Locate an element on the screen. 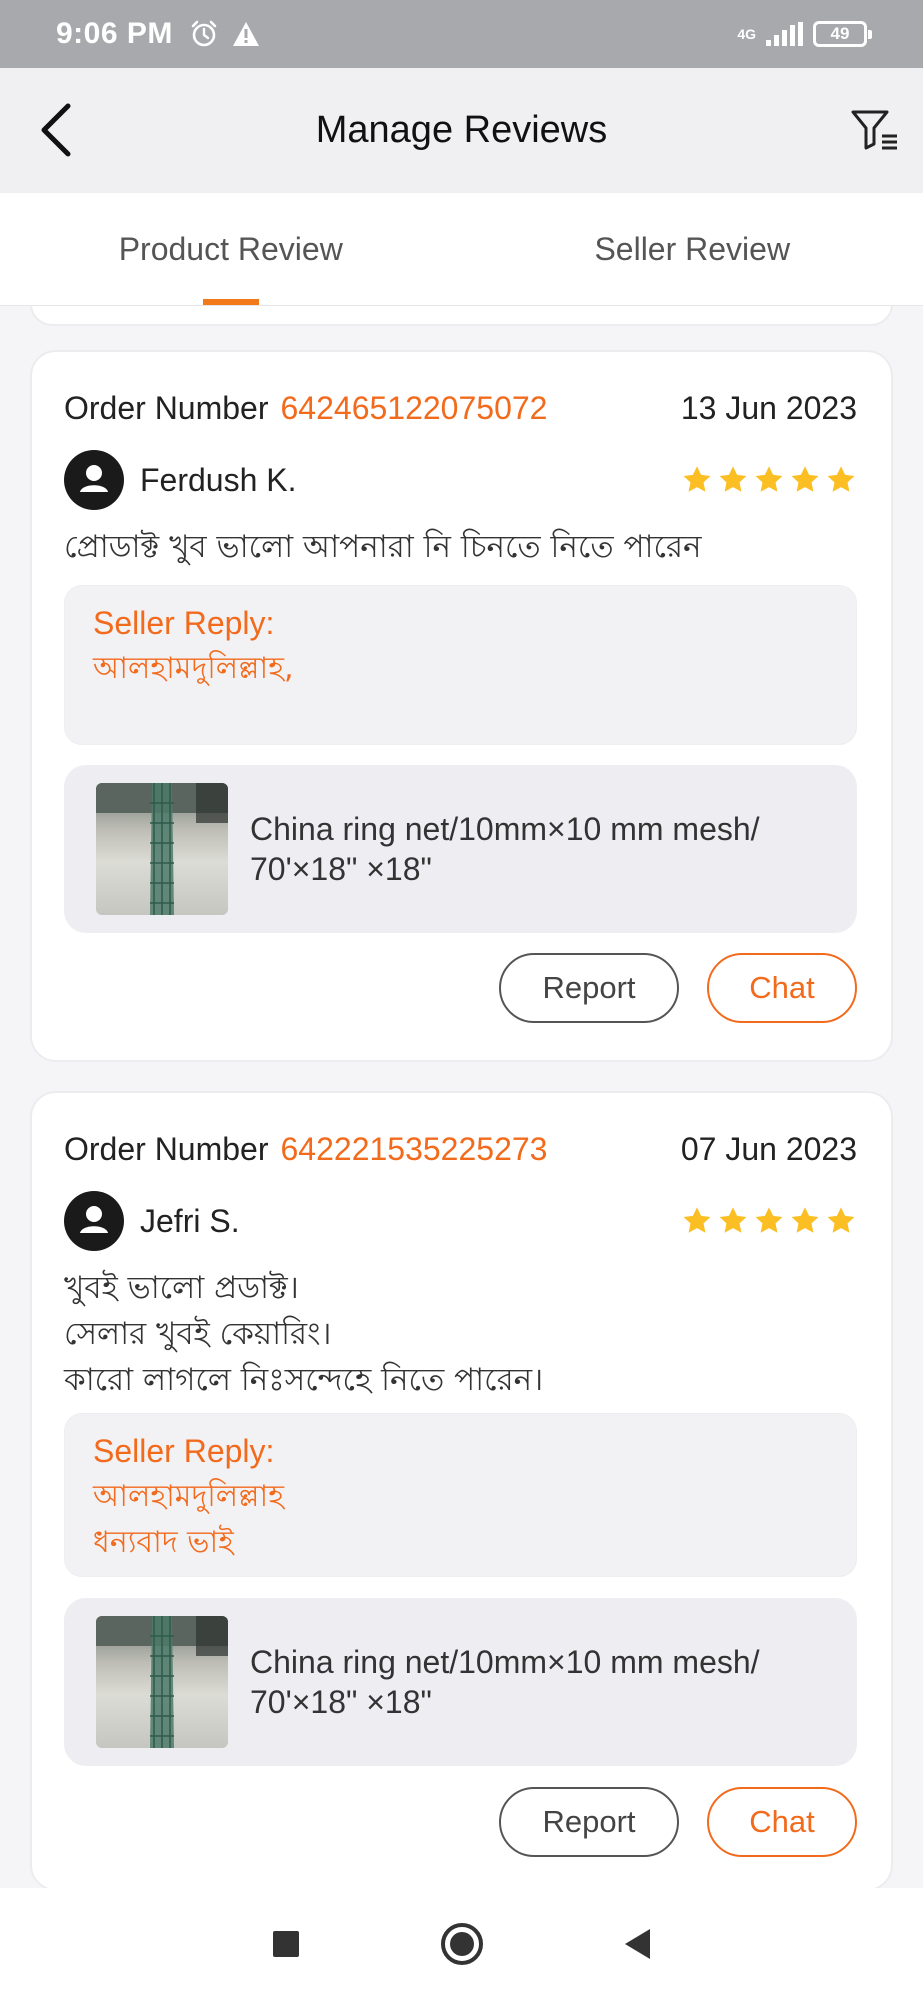 The height and width of the screenshot is (2000, 923). alarm-icon is located at coordinates (204, 33).